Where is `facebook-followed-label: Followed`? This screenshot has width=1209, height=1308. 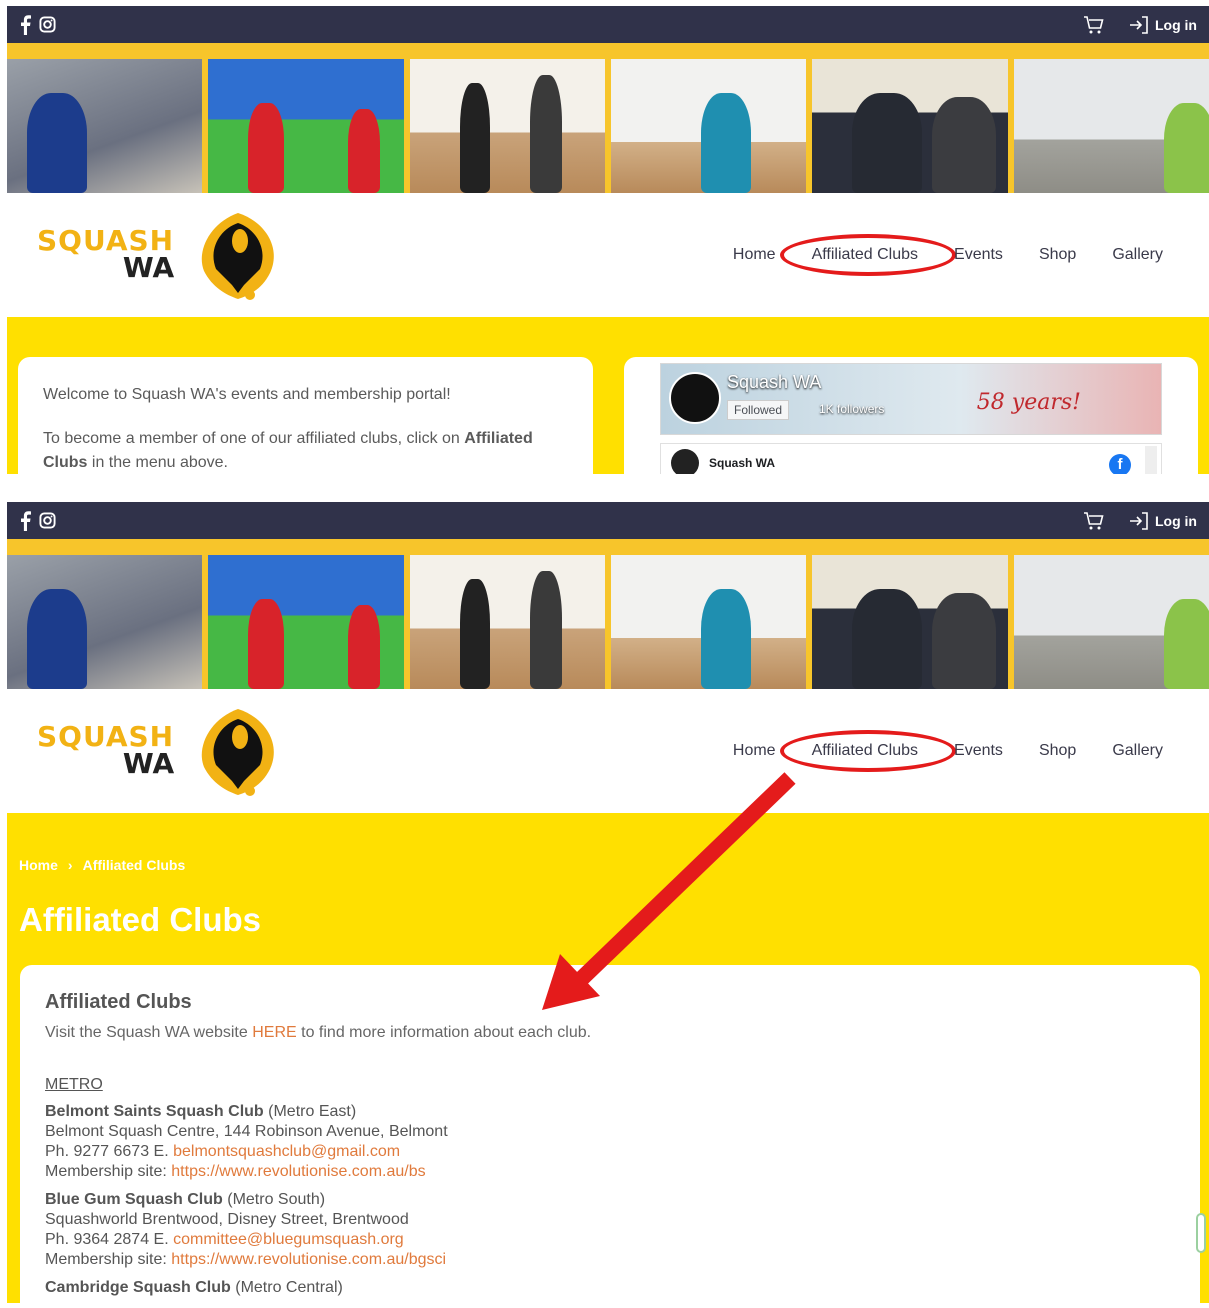 facebook-followed-label: Followed is located at coordinates (758, 410).